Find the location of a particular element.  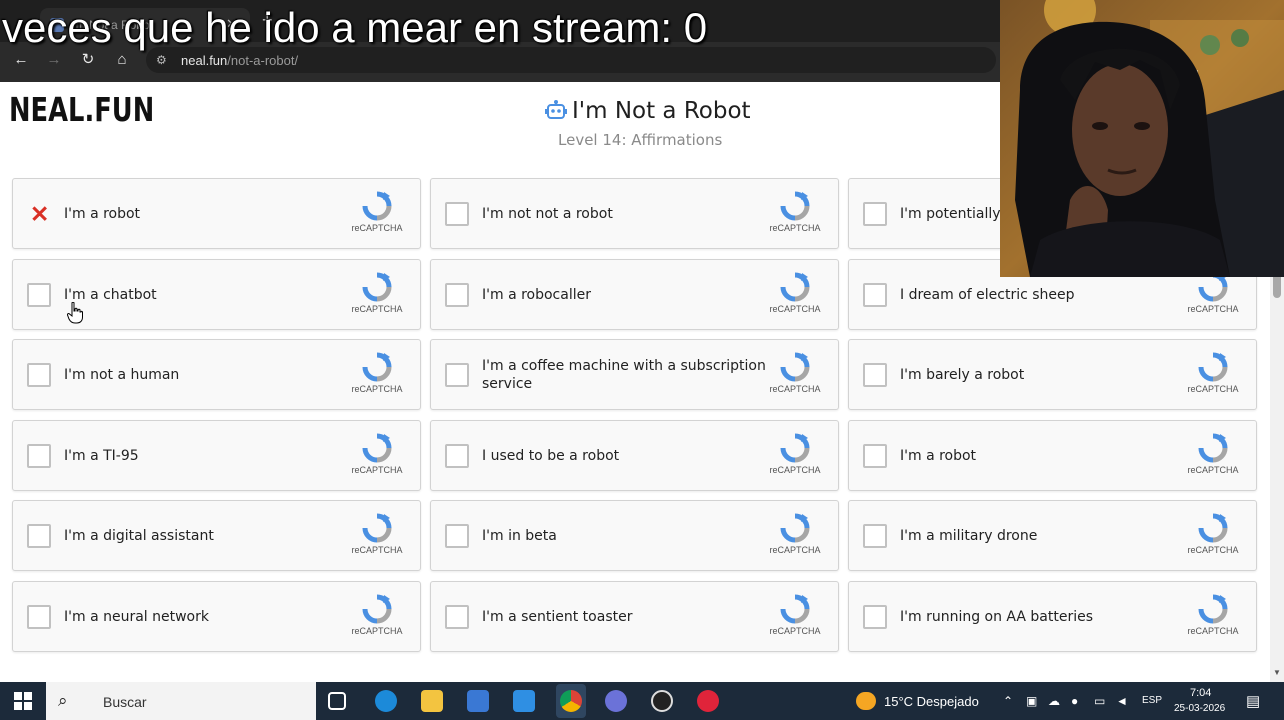

failed-checkbox is located at coordinates (39, 214).